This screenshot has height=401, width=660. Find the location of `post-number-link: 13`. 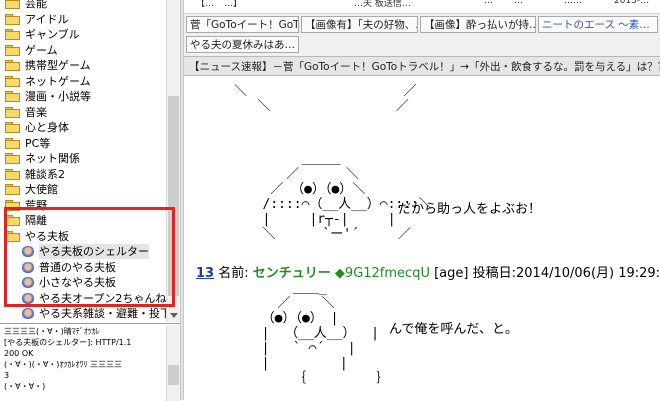

post-number-link: 13 is located at coordinates (205, 273).